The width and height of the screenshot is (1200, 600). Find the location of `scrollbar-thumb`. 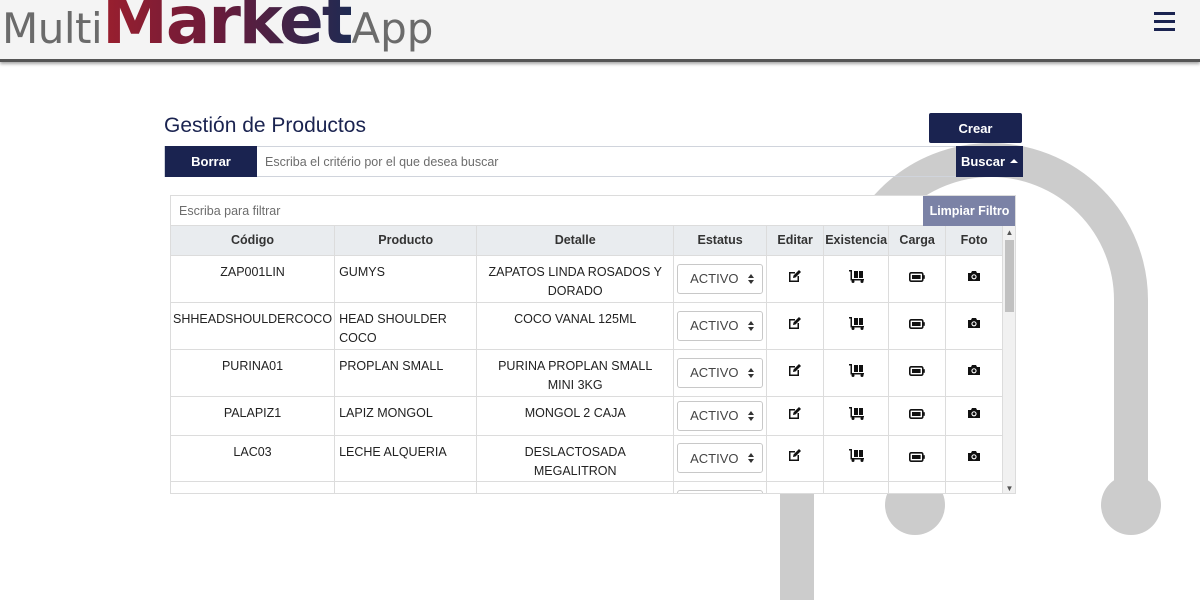

scrollbar-thumb is located at coordinates (1009, 276).